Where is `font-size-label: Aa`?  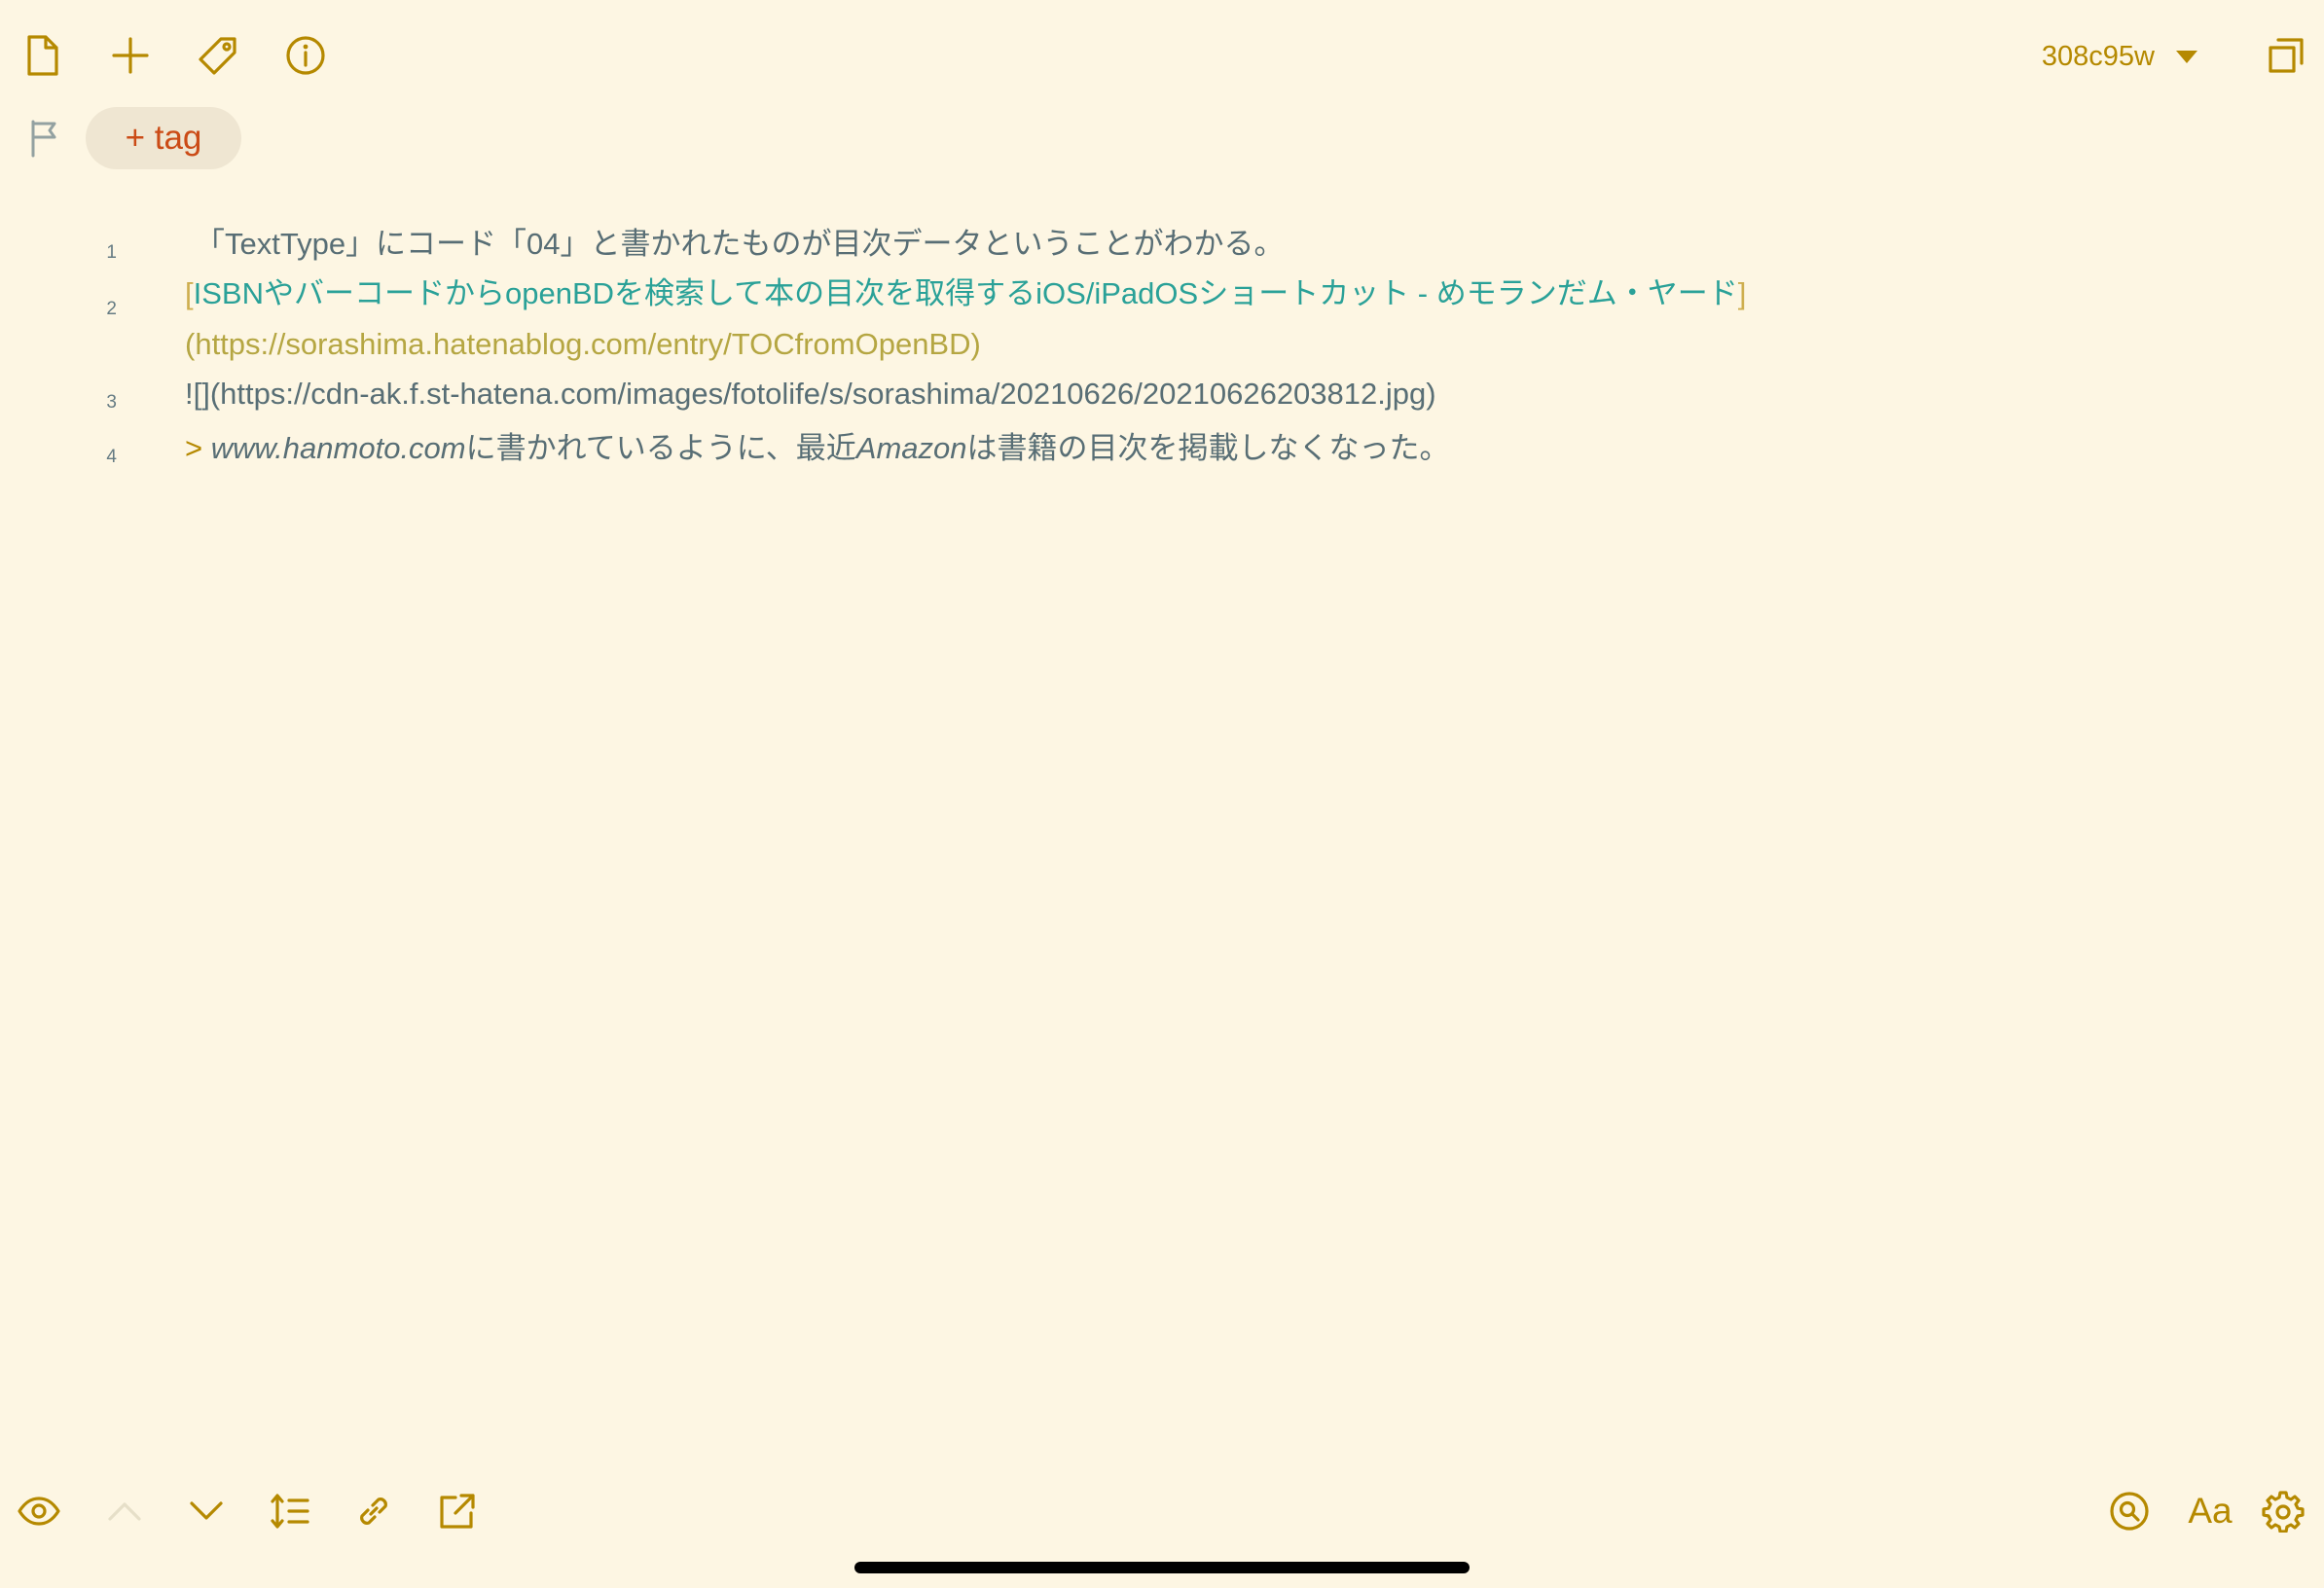 font-size-label: Aa is located at coordinates (2210, 1511).